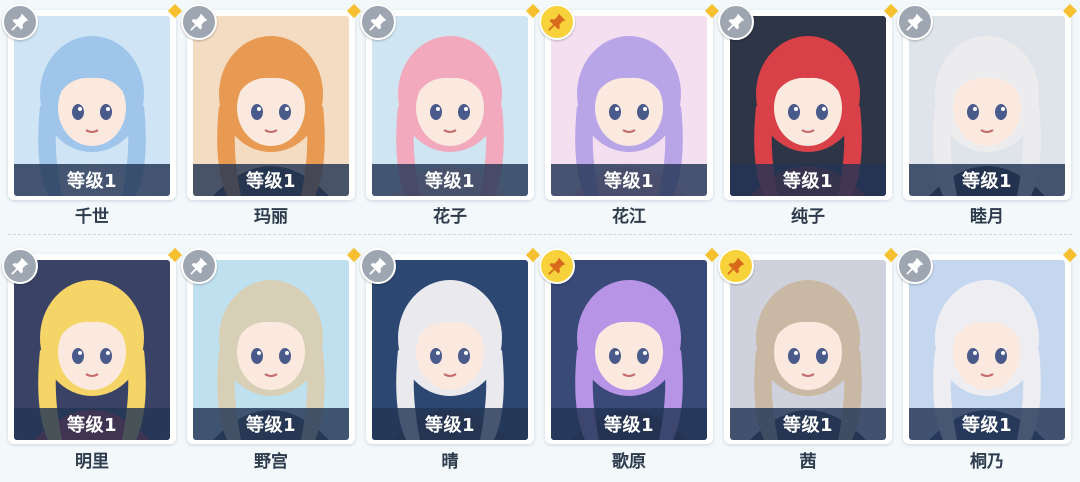  Describe the element at coordinates (987, 462) in the screenshot. I see `character-name: 桐乃` at that location.